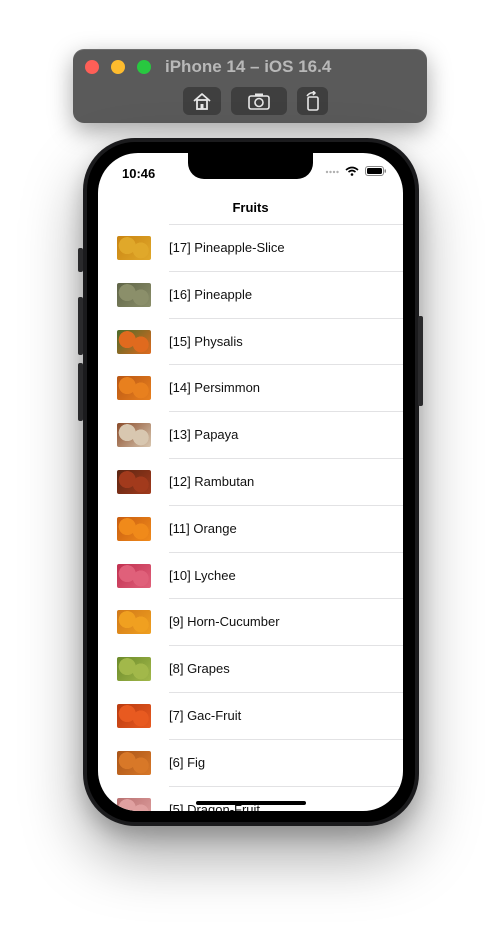 The image size is (500, 925). What do you see at coordinates (118, 67) in the screenshot?
I see `minimize-window-button` at bounding box center [118, 67].